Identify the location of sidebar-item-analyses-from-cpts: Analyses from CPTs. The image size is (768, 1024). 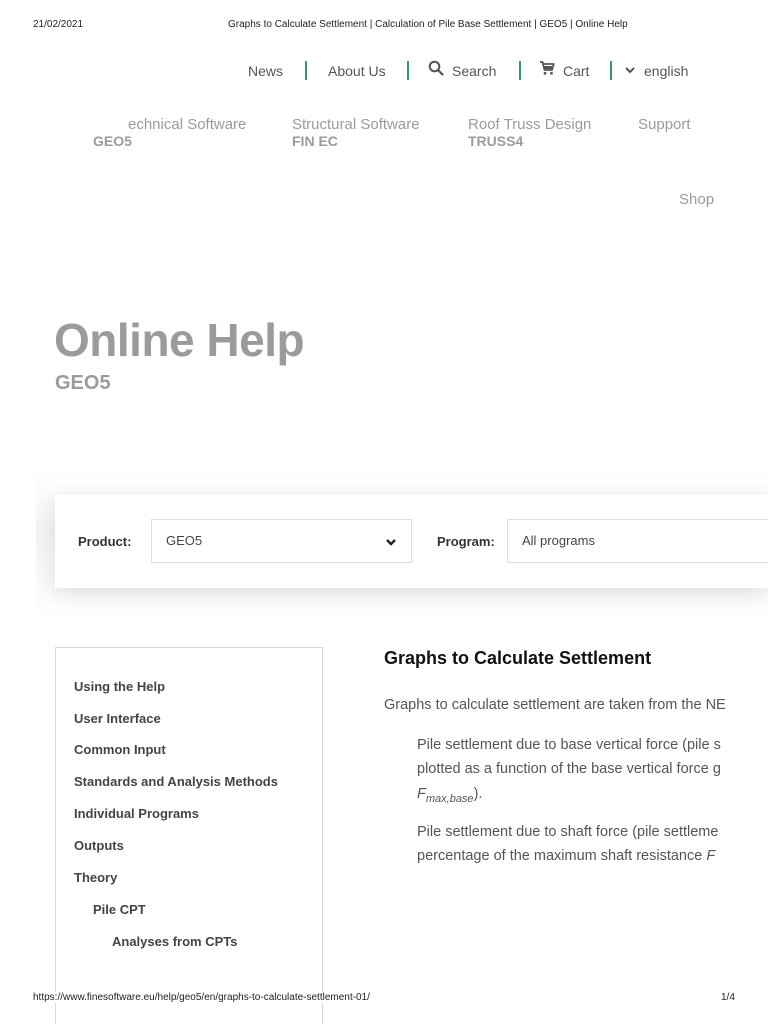
(174, 941).